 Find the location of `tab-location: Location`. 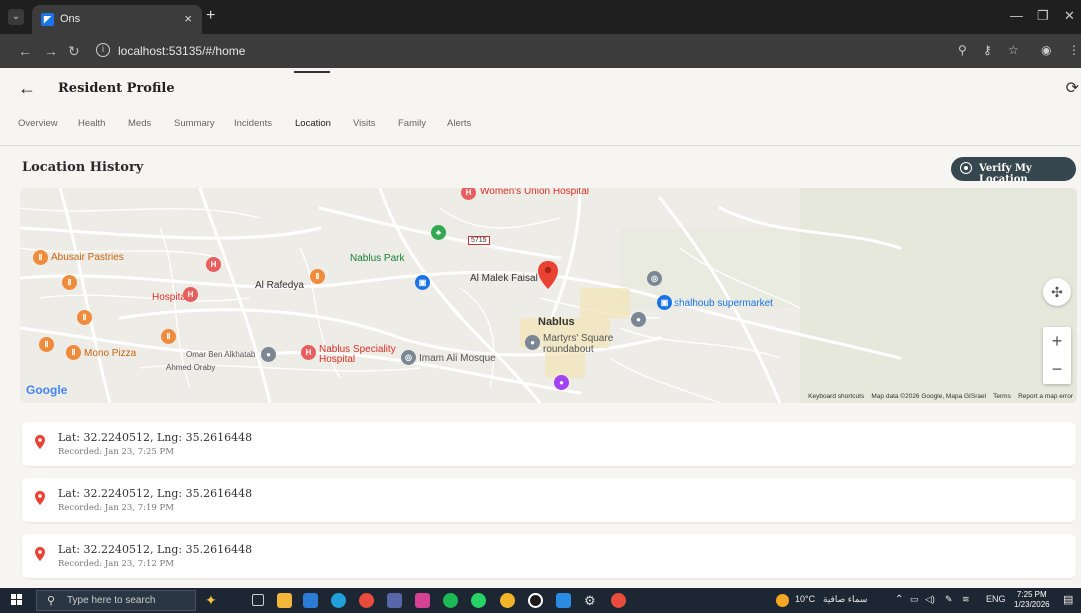

tab-location: Location is located at coordinates (313, 132).